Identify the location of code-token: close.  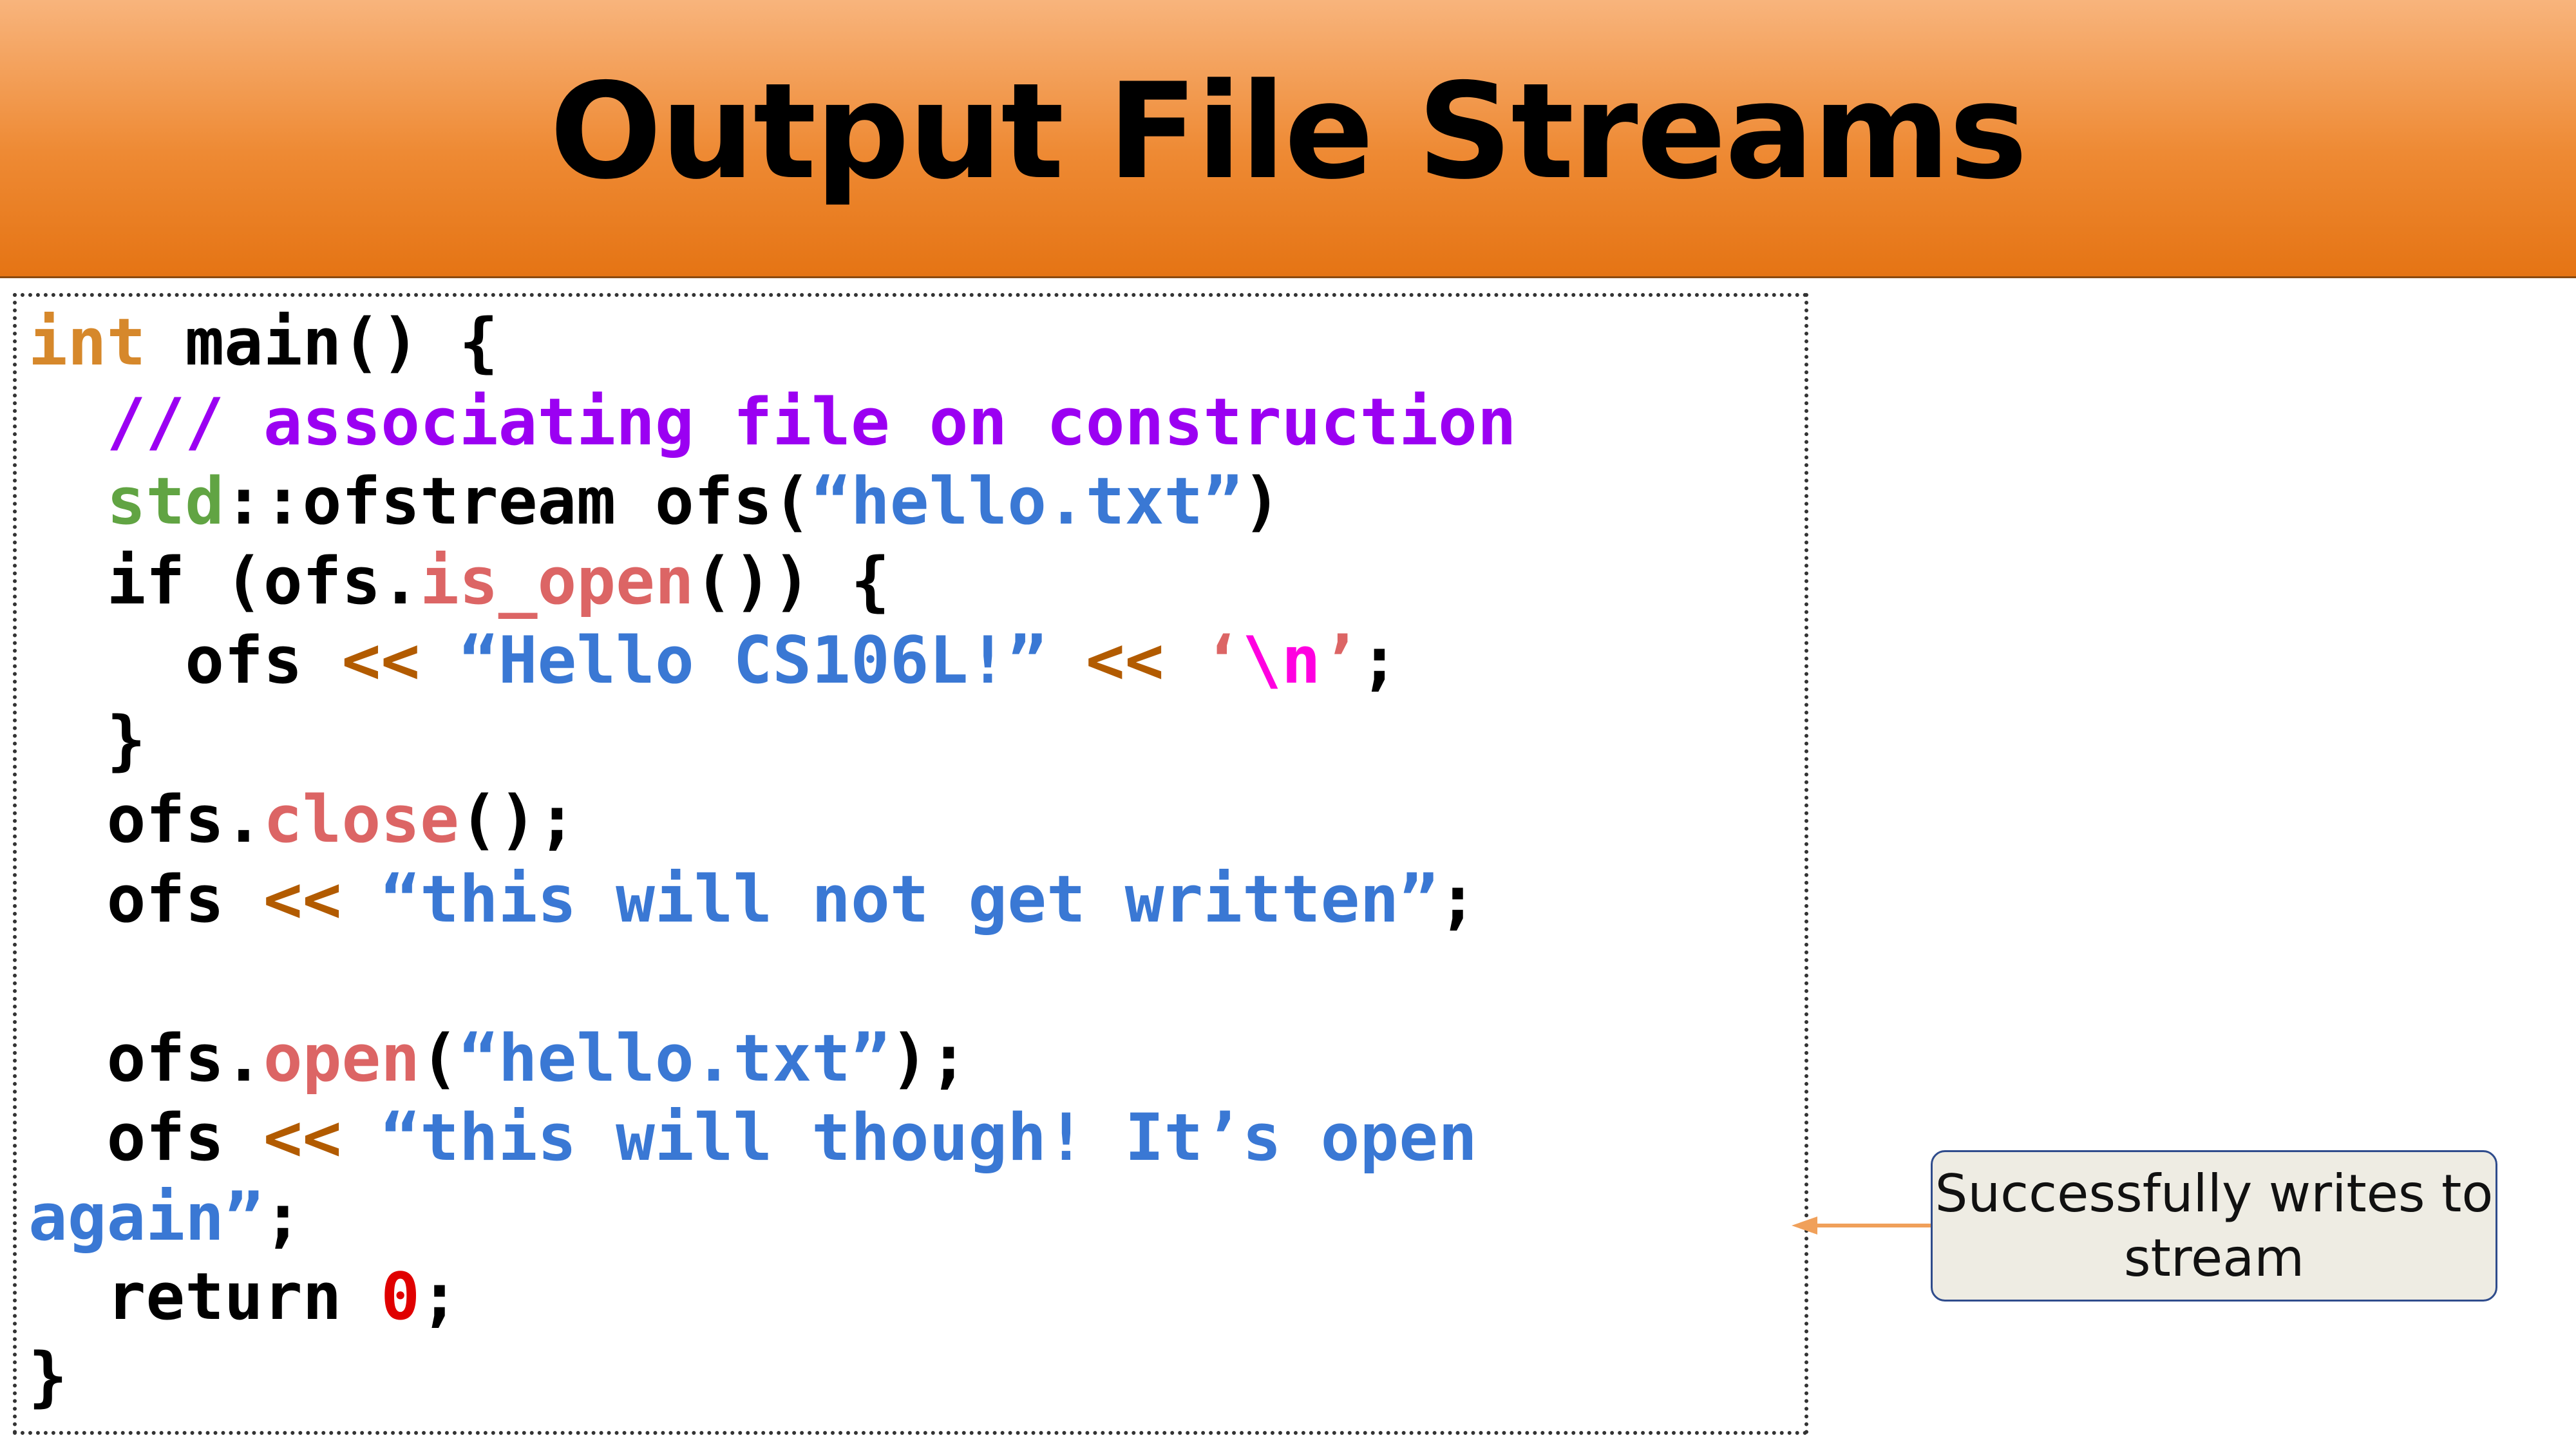
(361, 819).